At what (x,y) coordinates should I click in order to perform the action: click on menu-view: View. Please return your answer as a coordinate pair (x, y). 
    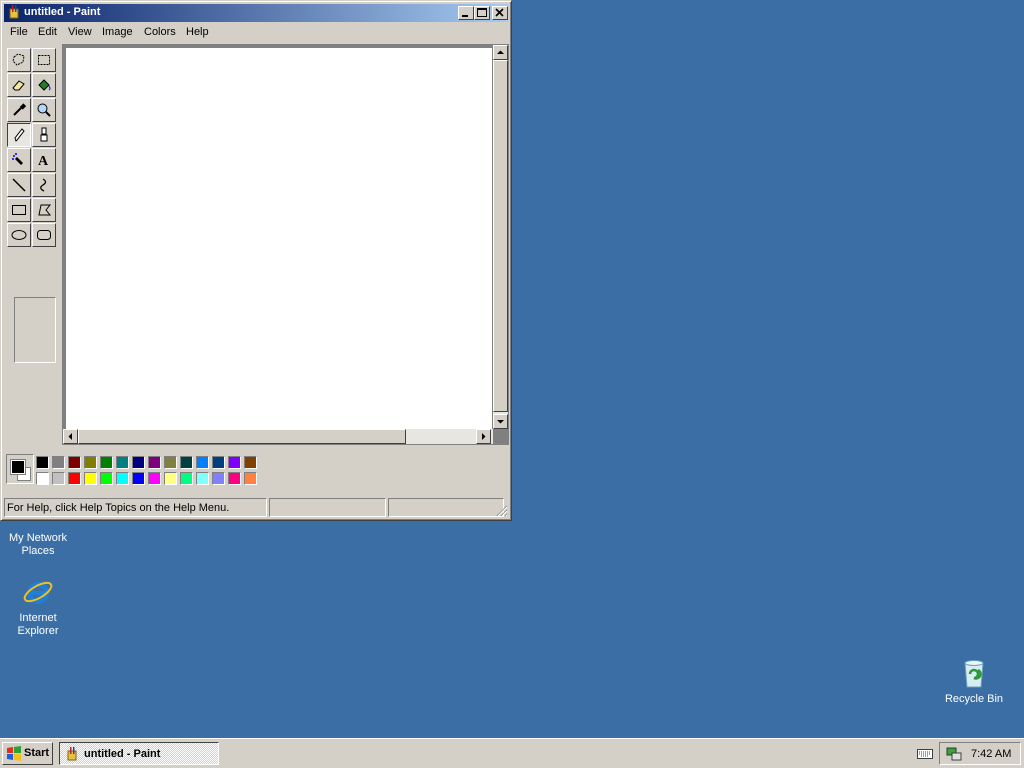
    Looking at the image, I should click on (80, 32).